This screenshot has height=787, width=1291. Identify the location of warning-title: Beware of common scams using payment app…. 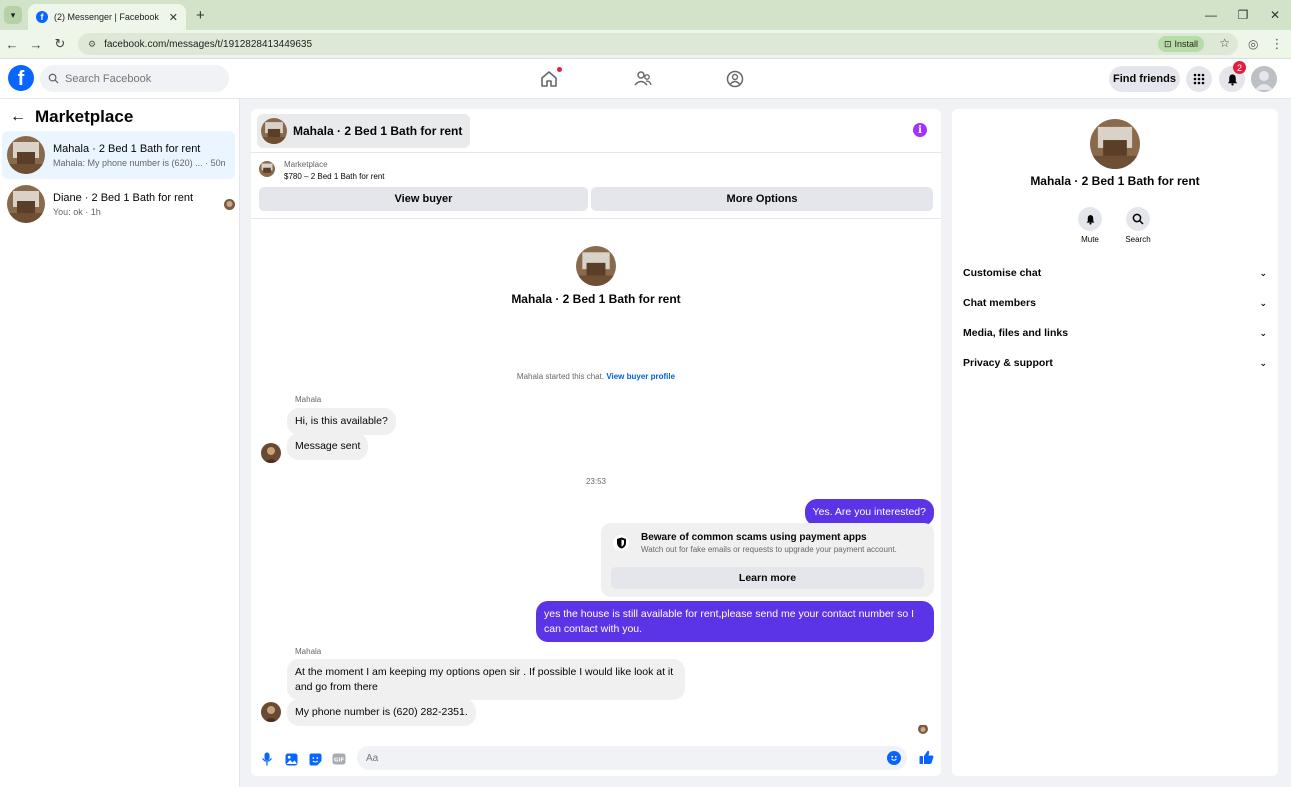
(754, 537).